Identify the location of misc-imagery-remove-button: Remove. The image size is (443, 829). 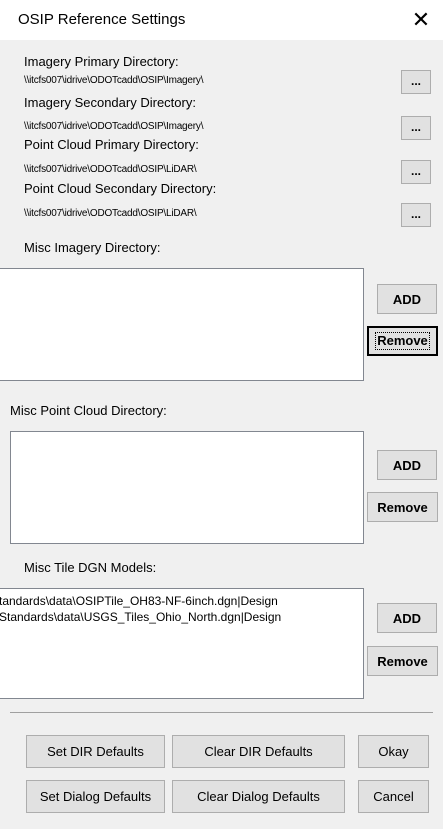
(402, 341).